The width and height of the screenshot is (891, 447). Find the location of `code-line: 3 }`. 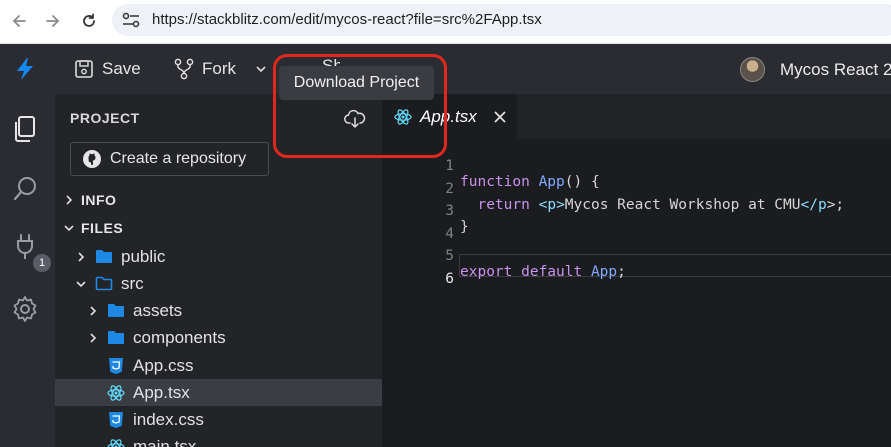

code-line: 3 } is located at coordinates (636, 211).